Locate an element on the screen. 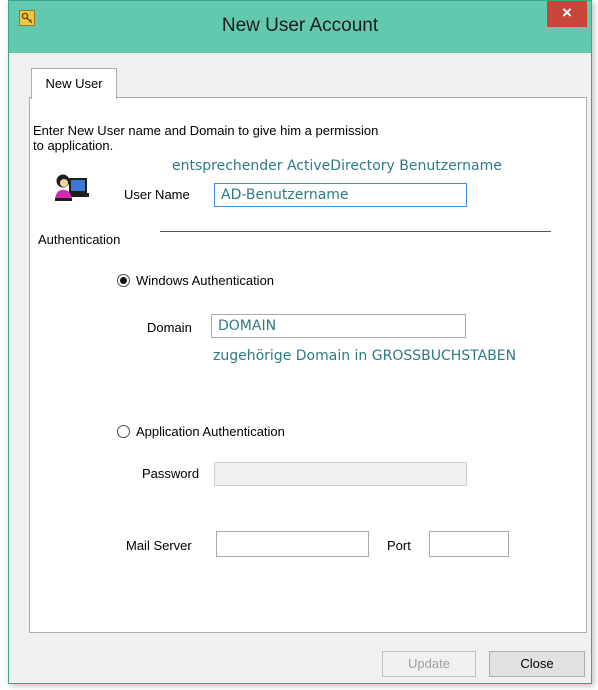 The width and height of the screenshot is (598, 690). windows-authentication-label: Windows Authentication is located at coordinates (205, 280).